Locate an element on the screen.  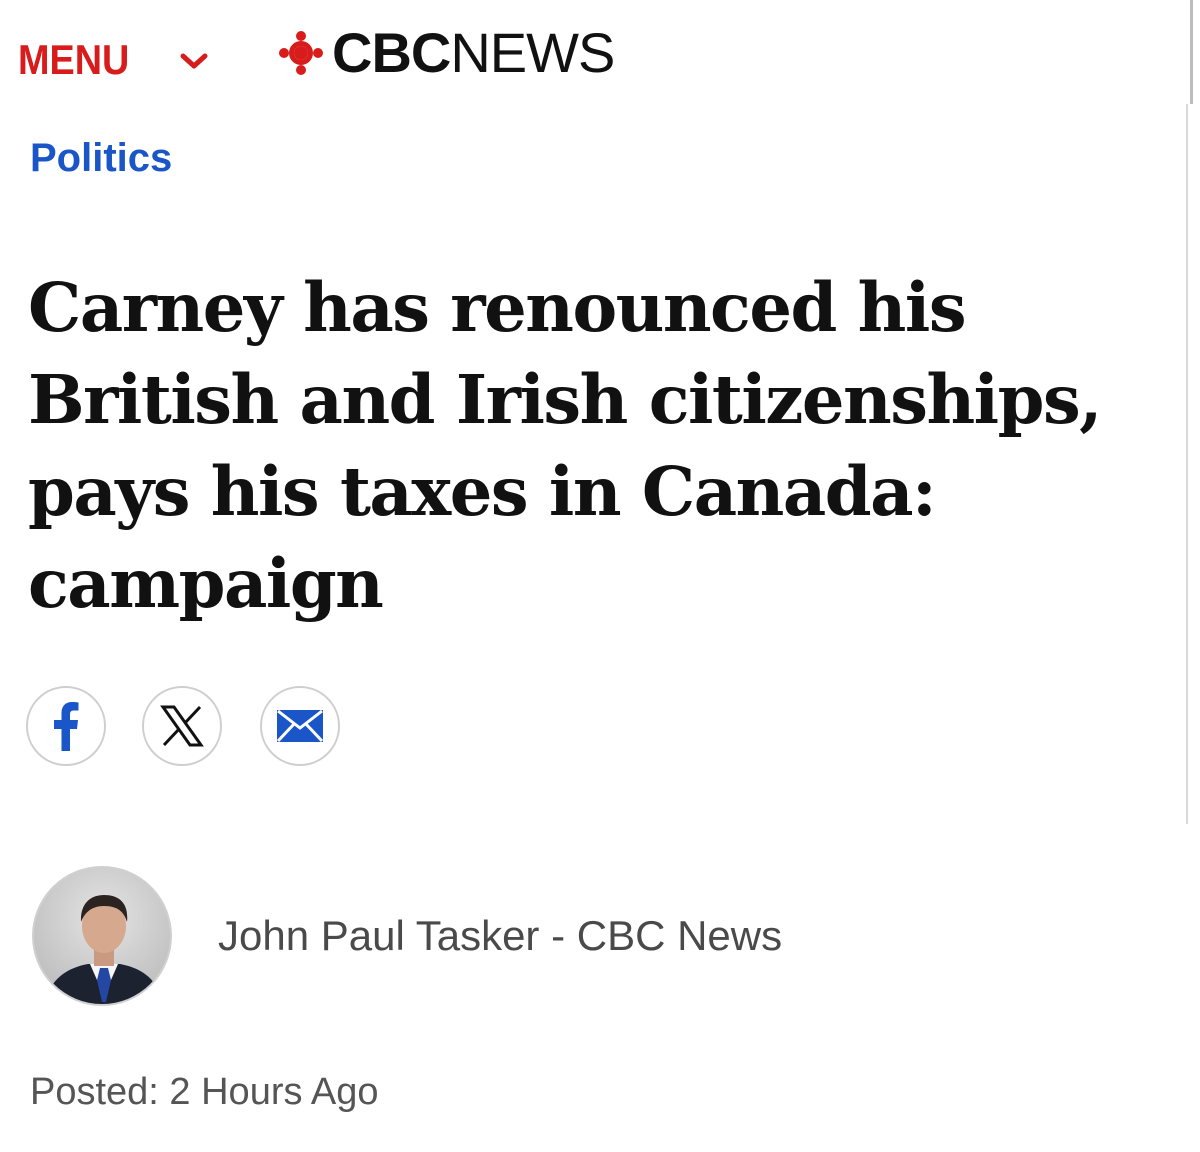
x-icon is located at coordinates (182, 726).